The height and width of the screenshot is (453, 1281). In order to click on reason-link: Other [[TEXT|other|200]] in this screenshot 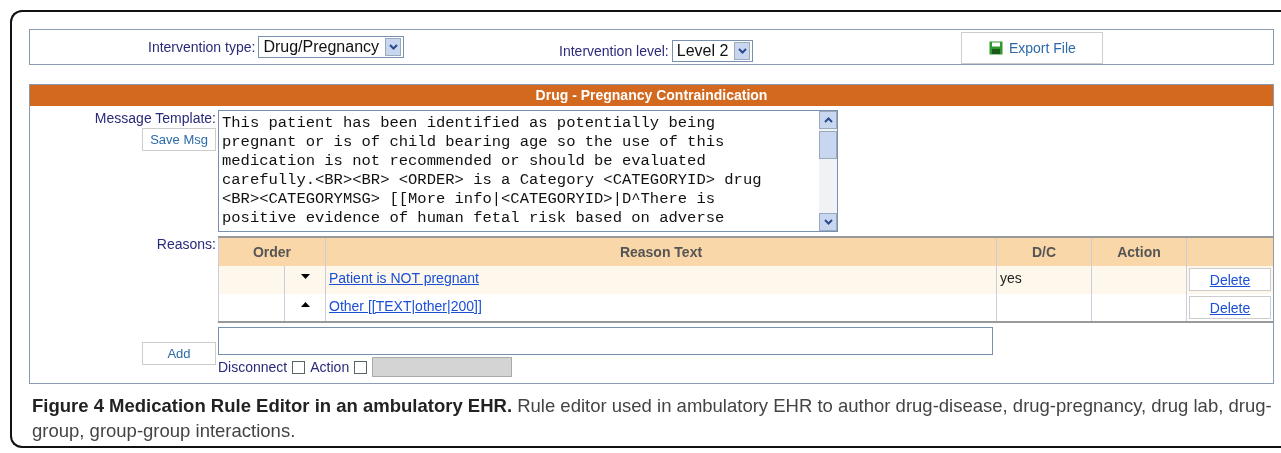, I will do `click(405, 306)`.